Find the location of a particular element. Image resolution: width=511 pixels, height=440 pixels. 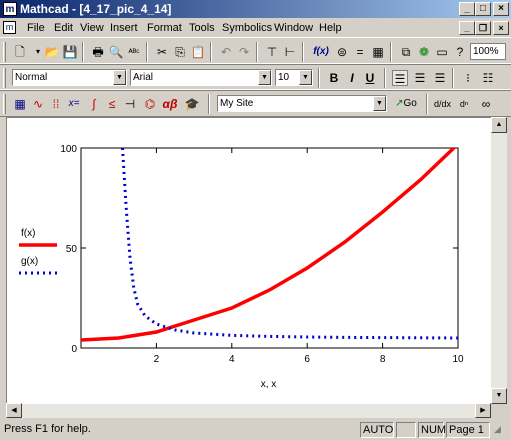

open-folder-icon: 📂 is located at coordinates (52, 52).